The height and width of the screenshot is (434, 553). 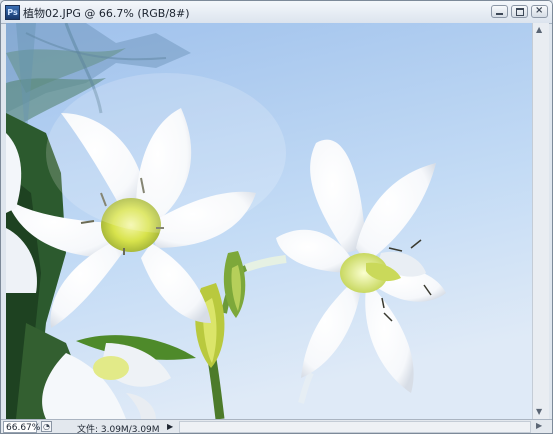 What do you see at coordinates (540, 221) in the screenshot?
I see `vertical-scrollbar: ▲ ▼` at bounding box center [540, 221].